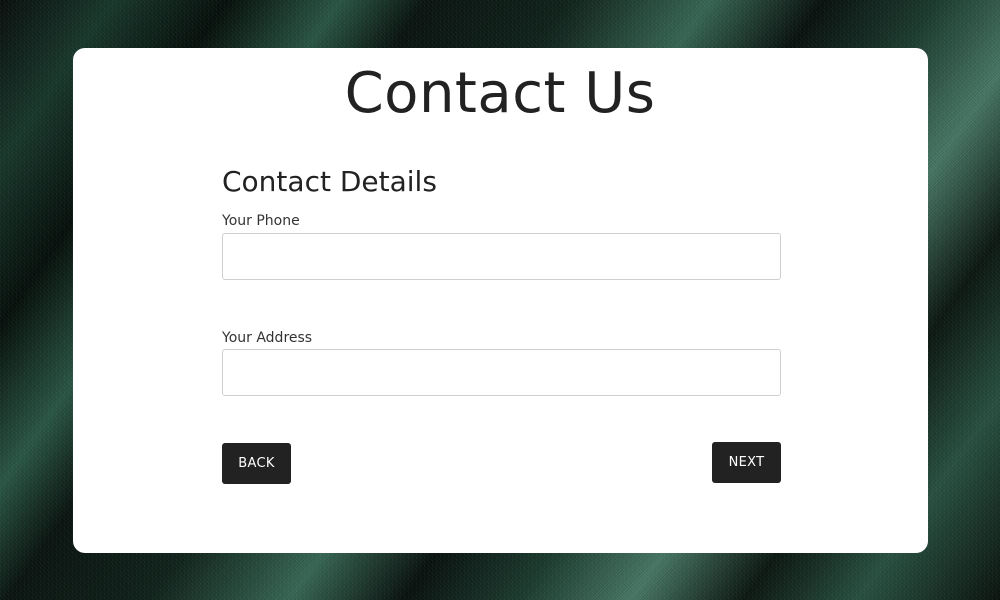 The width and height of the screenshot is (1000, 600). Describe the element at coordinates (261, 221) in the screenshot. I see `phone-label: Your Phone` at that location.